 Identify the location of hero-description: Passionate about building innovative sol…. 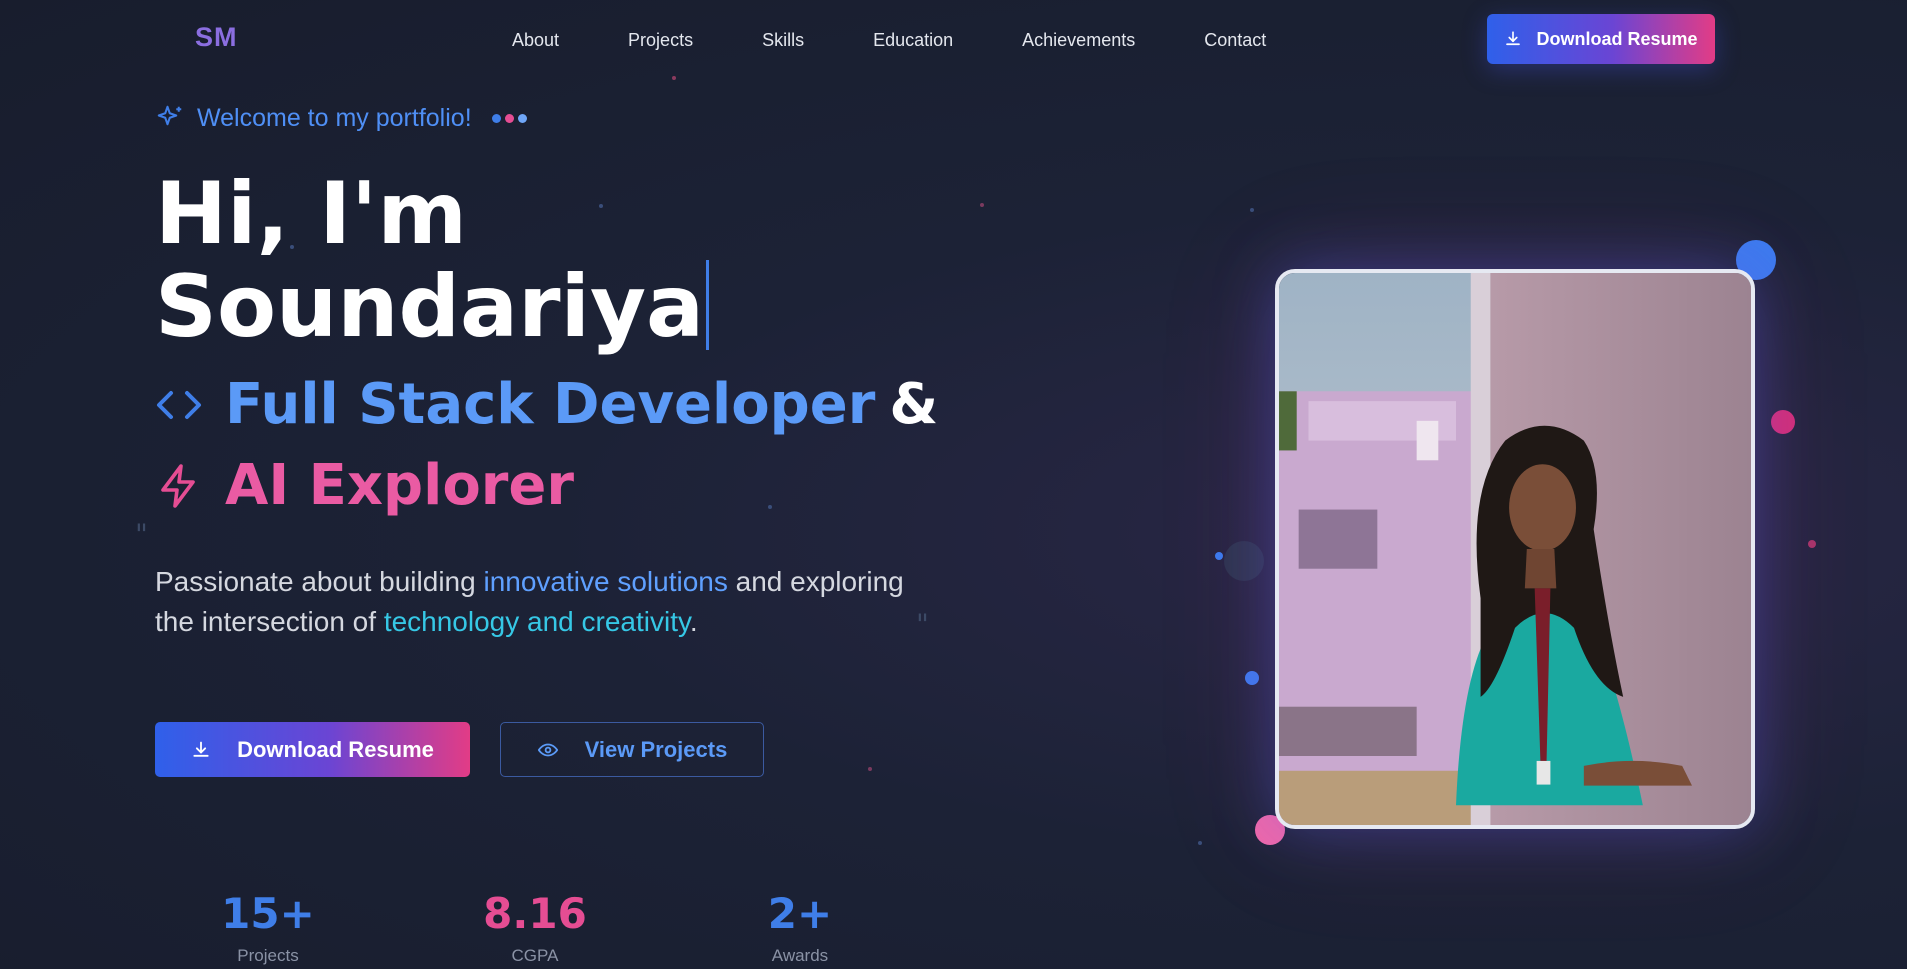
(535, 602).